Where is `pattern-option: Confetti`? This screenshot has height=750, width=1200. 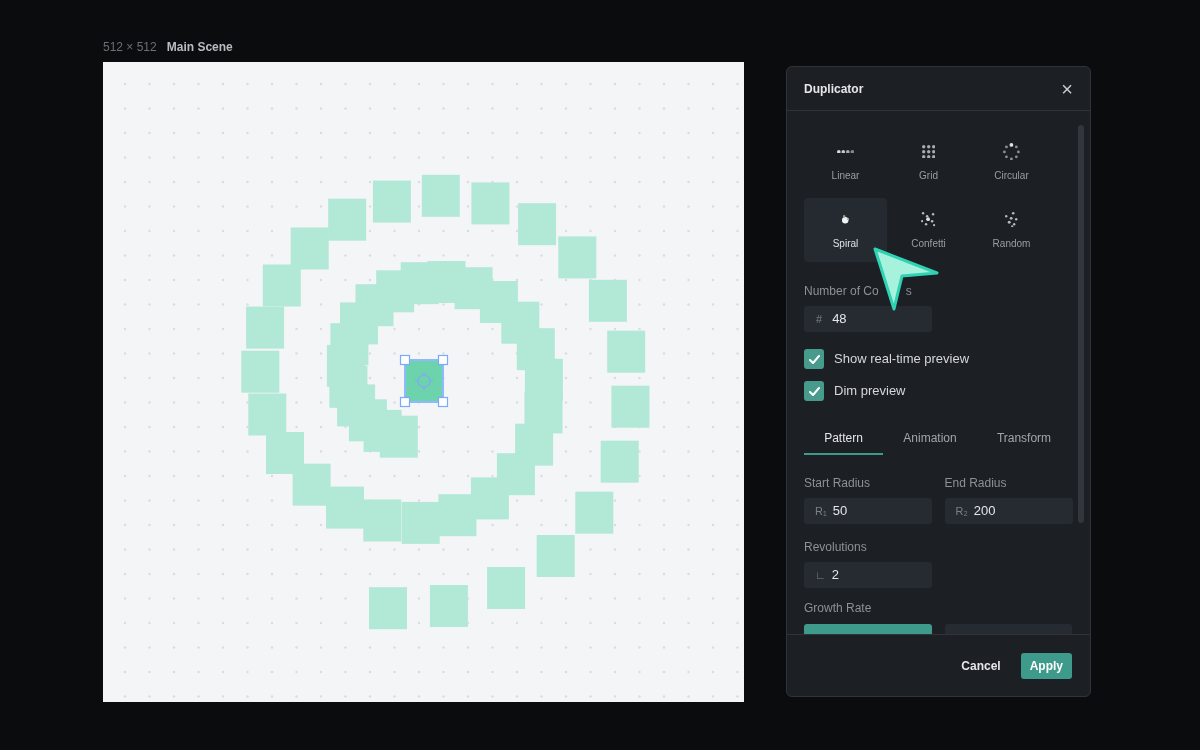 pattern-option: Confetti is located at coordinates (928, 230).